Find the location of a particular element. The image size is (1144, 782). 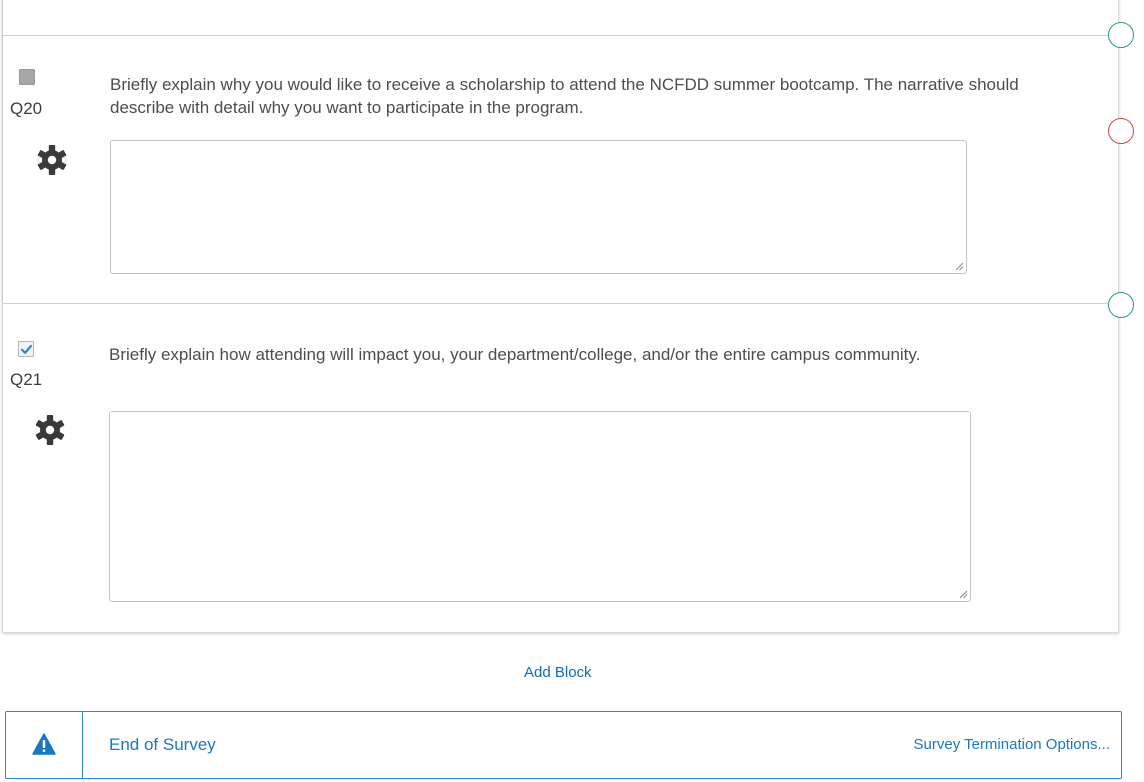

add-block-link: Add Block is located at coordinates (558, 672).